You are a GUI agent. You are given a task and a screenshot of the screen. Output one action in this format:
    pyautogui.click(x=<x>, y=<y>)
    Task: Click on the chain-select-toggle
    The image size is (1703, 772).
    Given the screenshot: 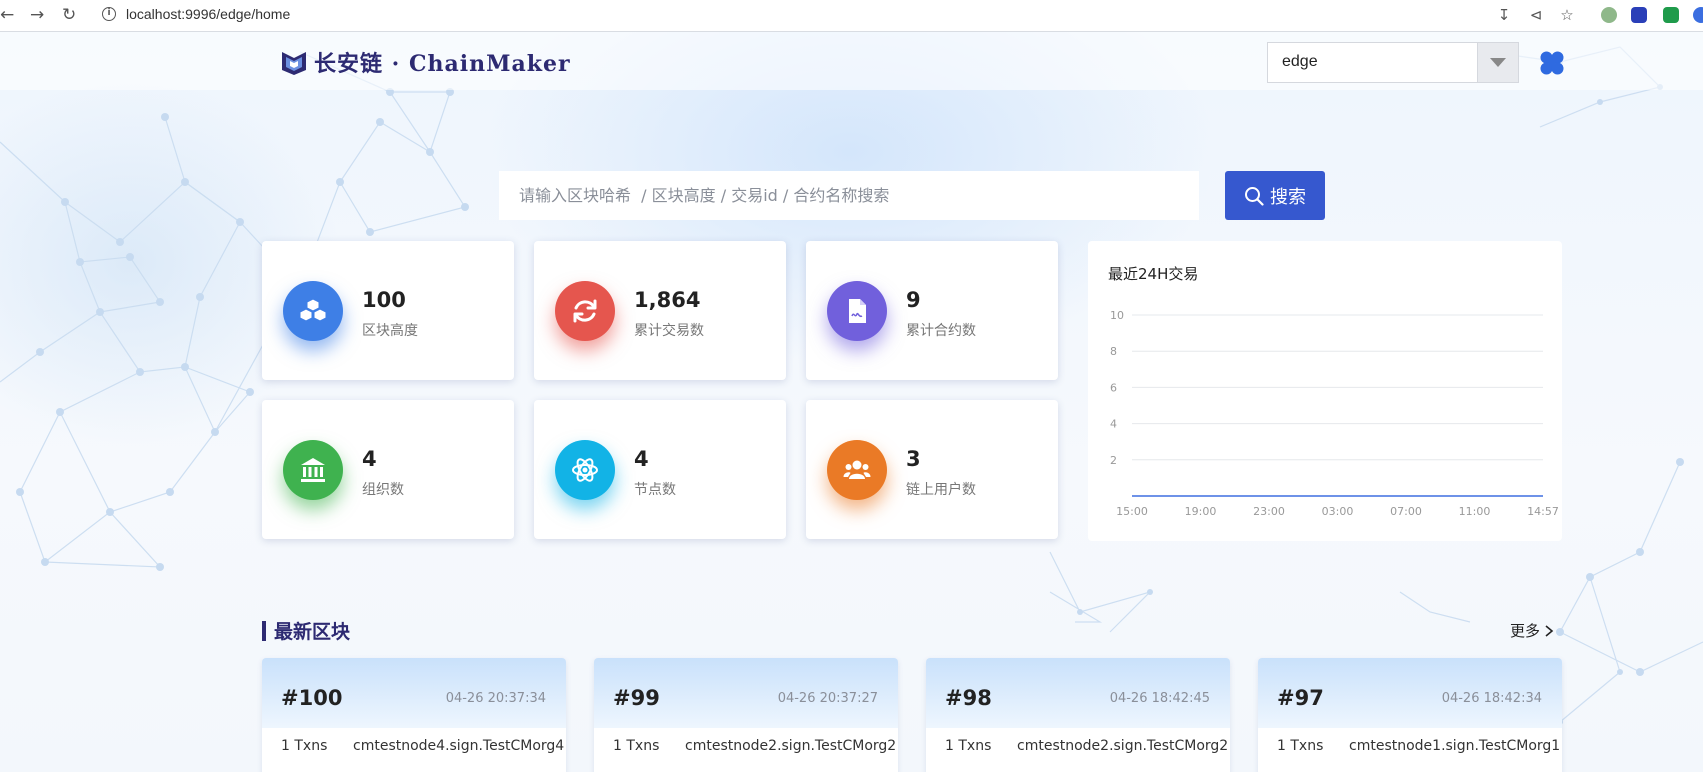 What is the action you would take?
    pyautogui.click(x=1497, y=62)
    